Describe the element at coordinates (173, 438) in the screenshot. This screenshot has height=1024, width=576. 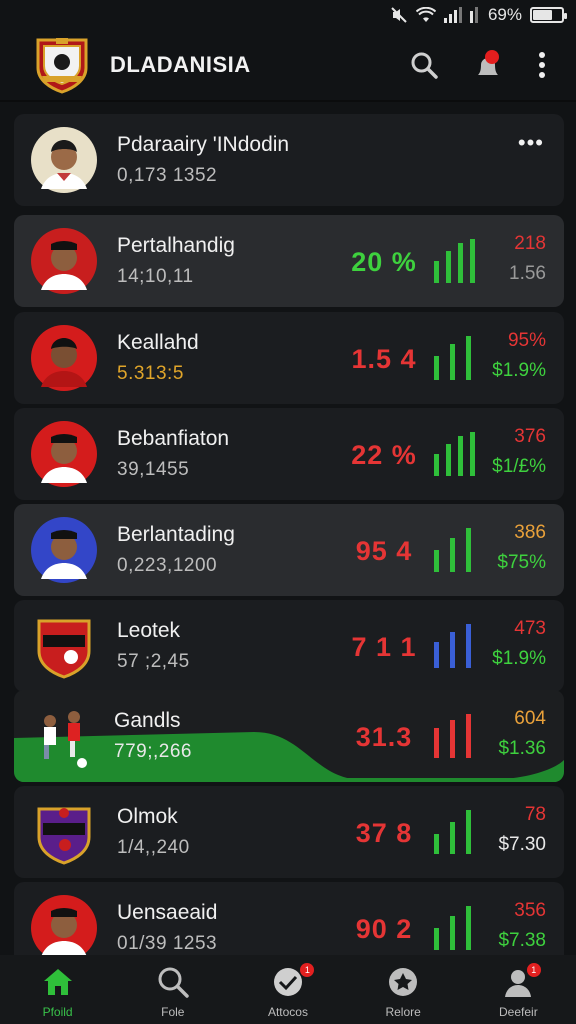
I see `item-name: Bebanfiaton` at that location.